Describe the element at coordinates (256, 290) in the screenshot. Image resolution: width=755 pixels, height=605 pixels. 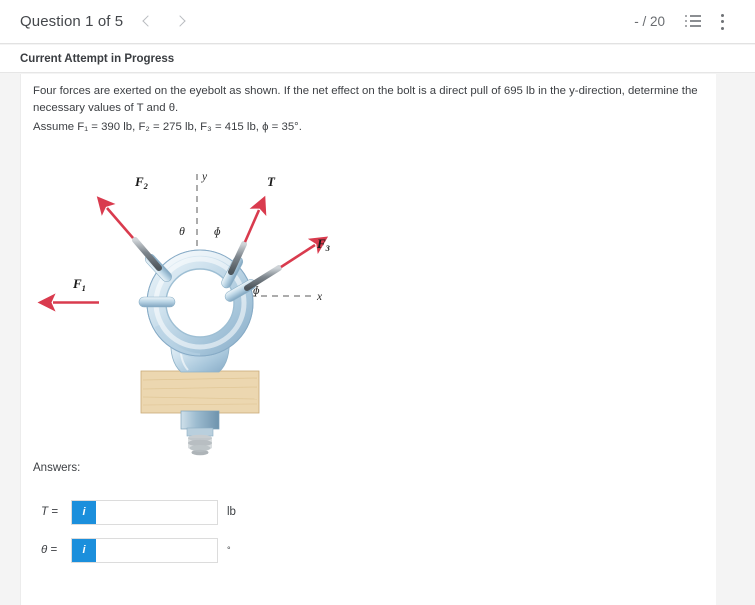
I see `label-phi-lower: ɸ` at that location.